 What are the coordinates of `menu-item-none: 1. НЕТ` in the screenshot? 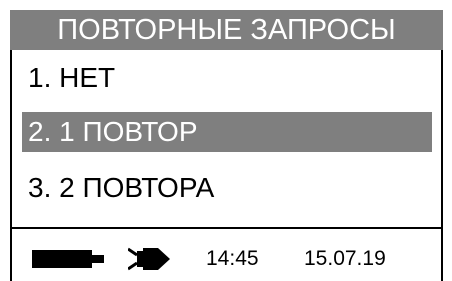 It's located at (227, 78).